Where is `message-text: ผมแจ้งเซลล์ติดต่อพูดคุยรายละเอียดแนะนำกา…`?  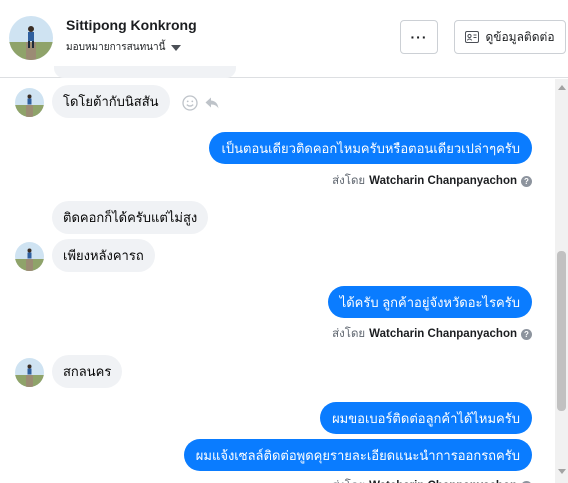 message-text: ผมแจ้งเซลล์ติดต่อพูดคุยรายละเอียดแนะนำกา… is located at coordinates (357, 455).